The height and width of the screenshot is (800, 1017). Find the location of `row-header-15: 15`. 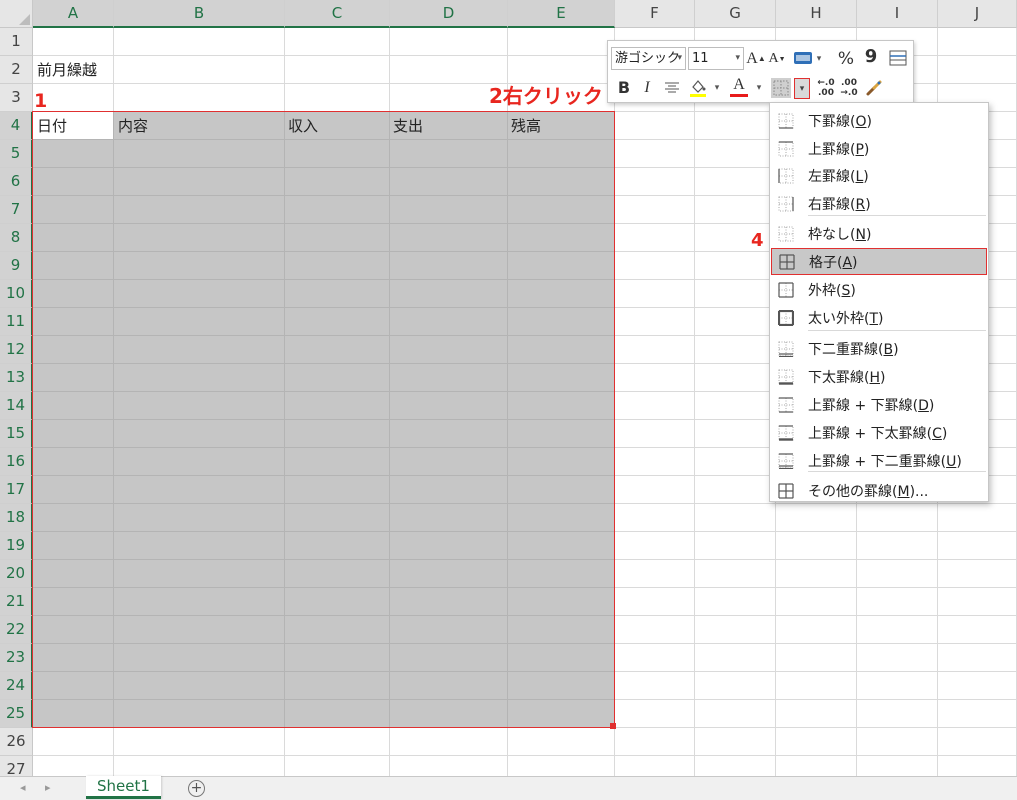

row-header-15: 15 is located at coordinates (16, 434).